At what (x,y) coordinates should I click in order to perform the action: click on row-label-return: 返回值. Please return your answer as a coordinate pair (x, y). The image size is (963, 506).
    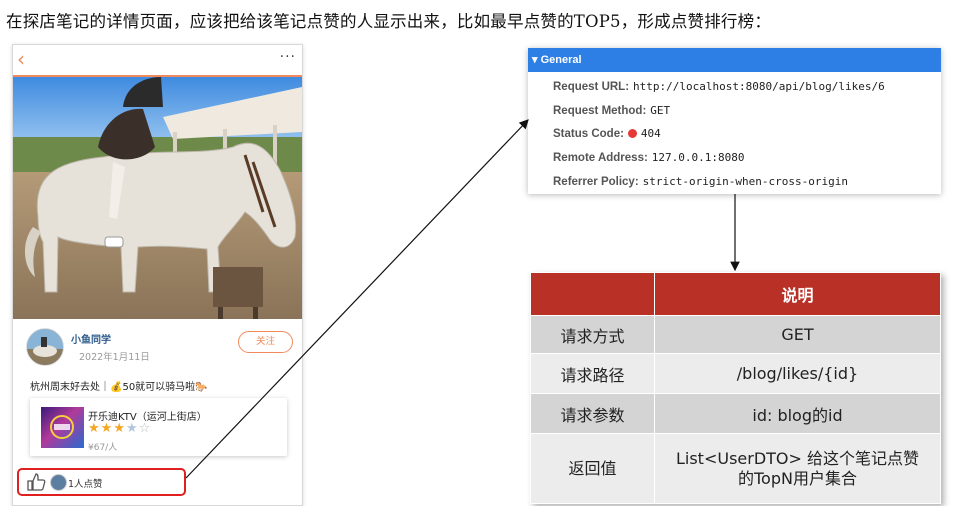
    Looking at the image, I should click on (592, 468).